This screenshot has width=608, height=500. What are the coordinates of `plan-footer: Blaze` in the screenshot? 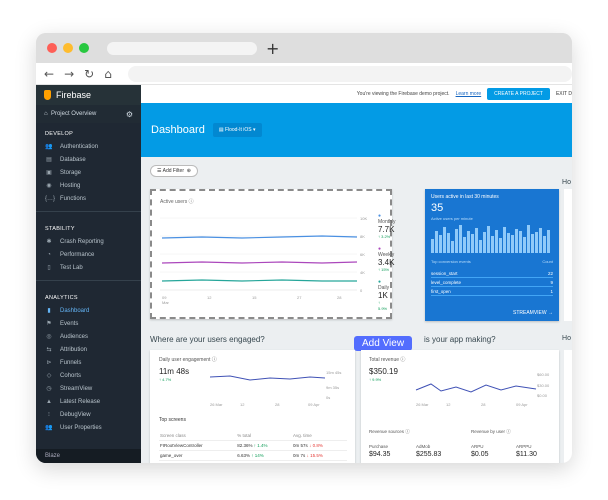 It's located at (88, 456).